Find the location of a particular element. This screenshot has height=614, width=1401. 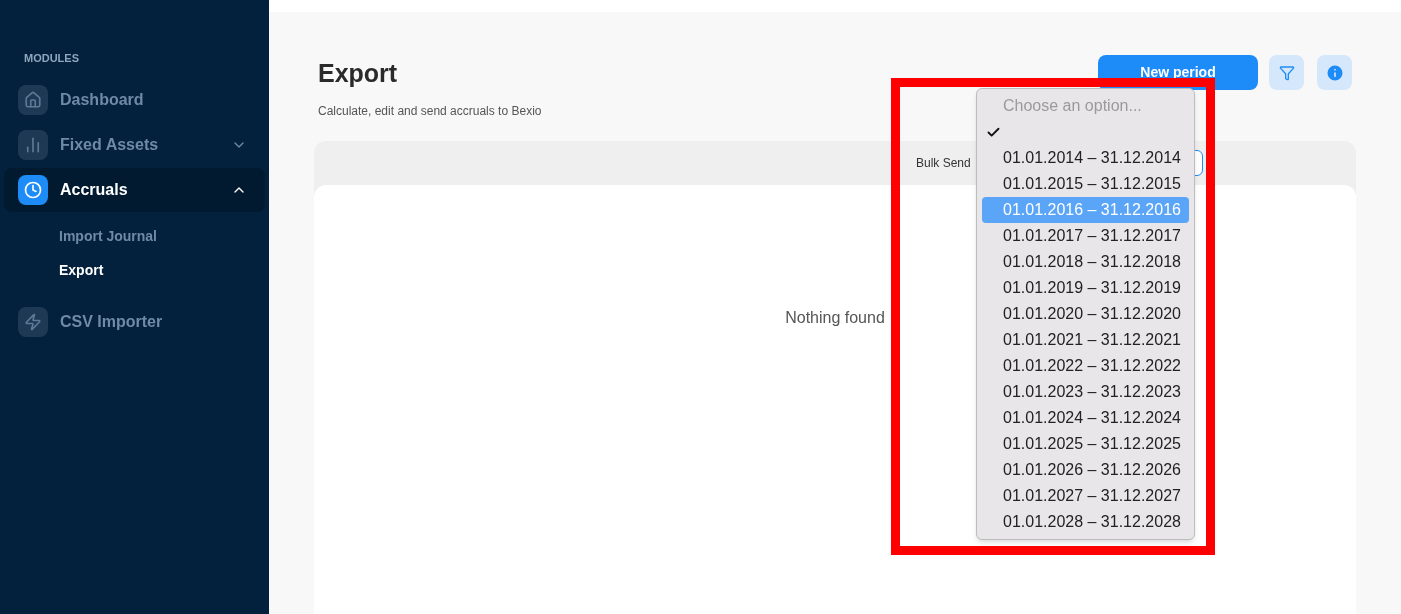

dropdown-option: 01.01.2015 – 31.12.2015 is located at coordinates (1085, 184).